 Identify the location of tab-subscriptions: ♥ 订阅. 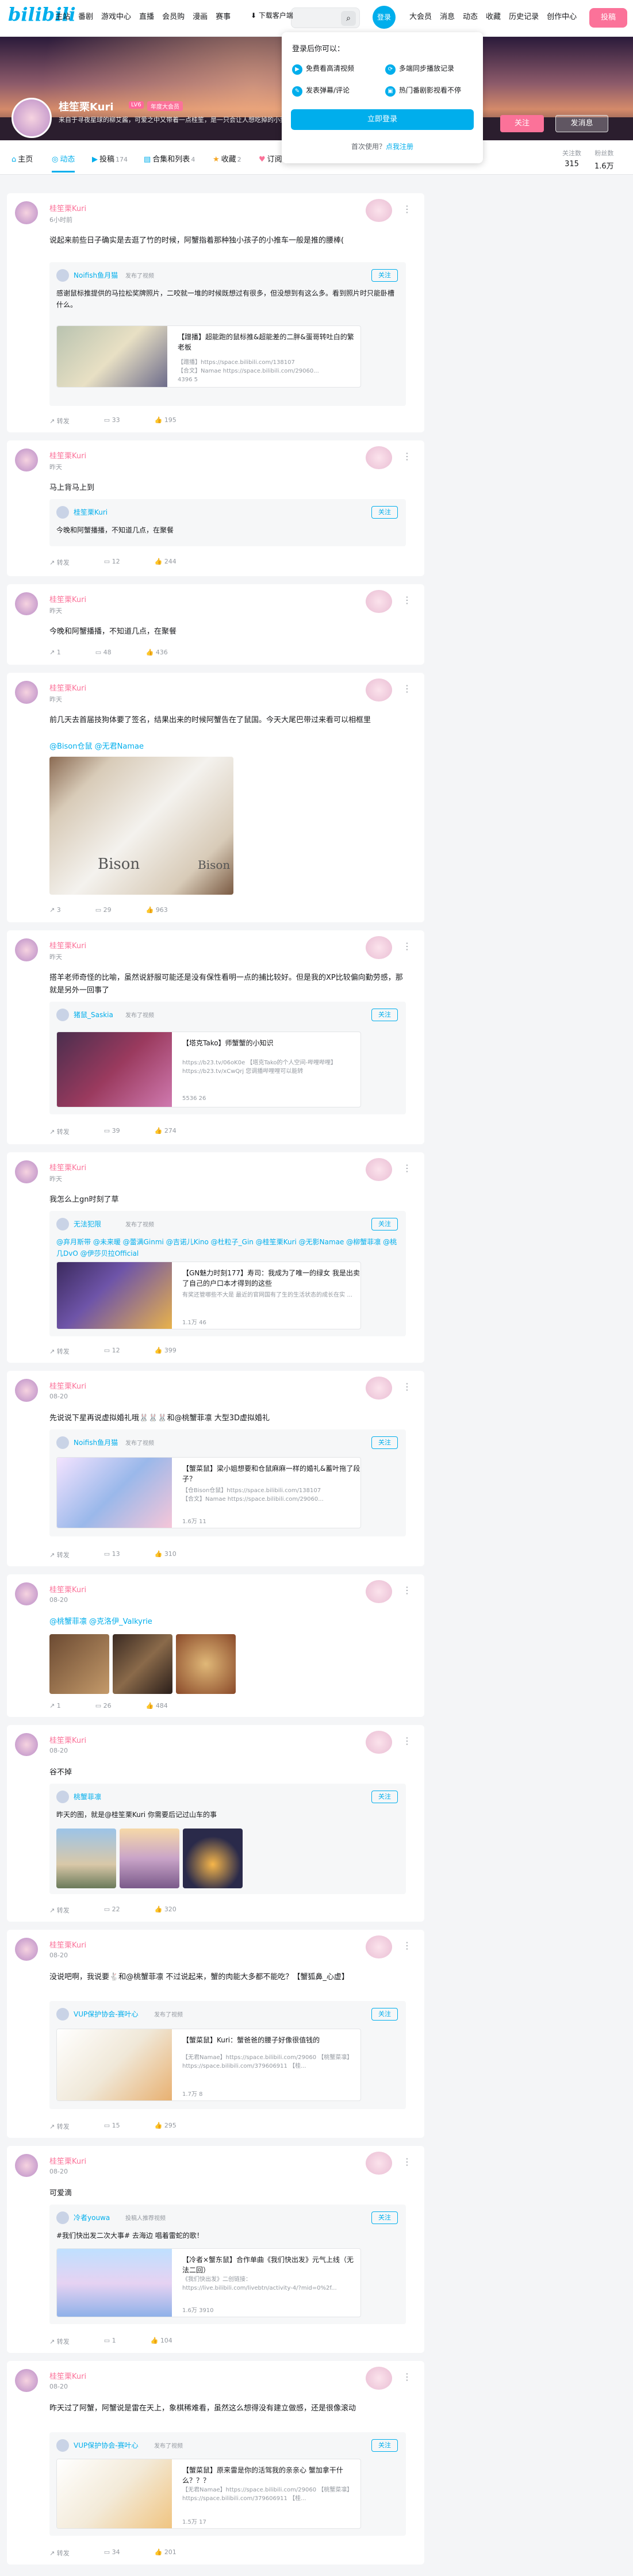
(270, 158).